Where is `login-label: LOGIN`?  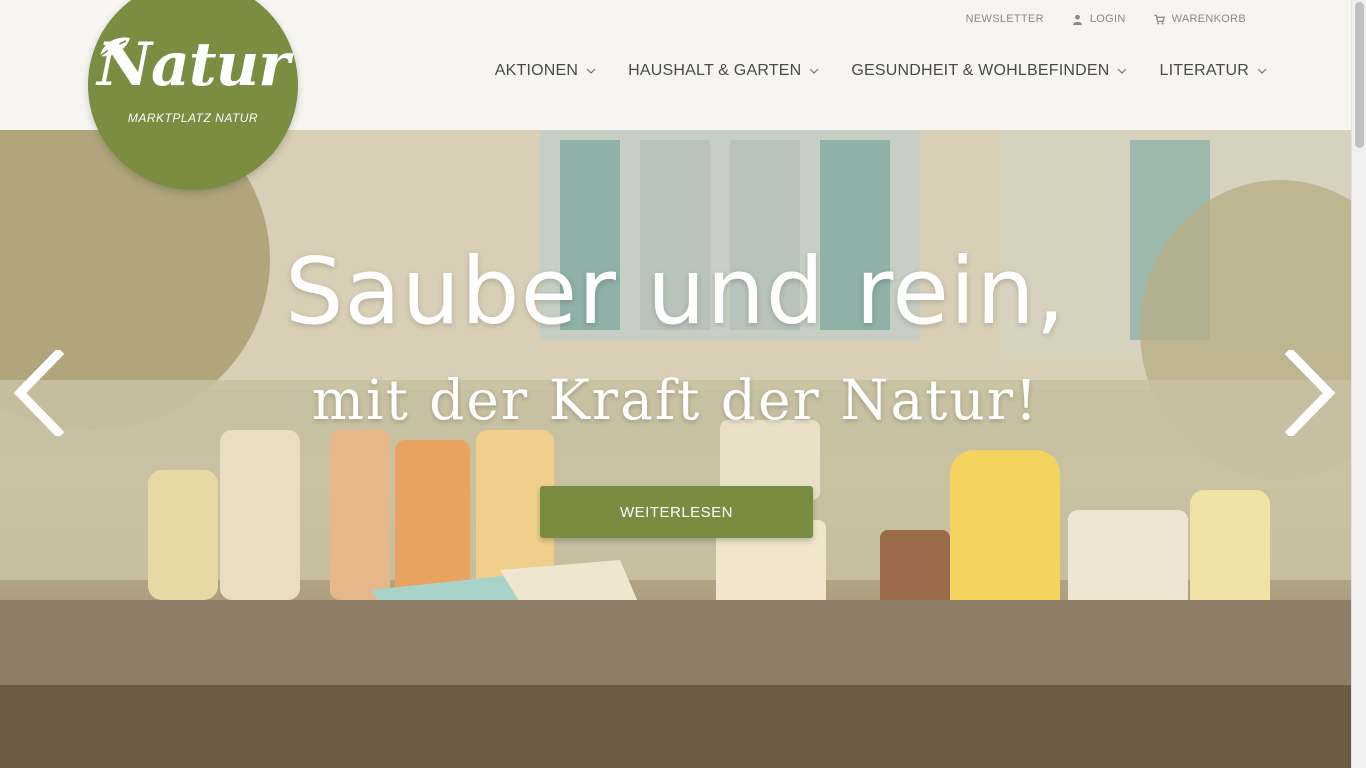
login-label: LOGIN is located at coordinates (1107, 19).